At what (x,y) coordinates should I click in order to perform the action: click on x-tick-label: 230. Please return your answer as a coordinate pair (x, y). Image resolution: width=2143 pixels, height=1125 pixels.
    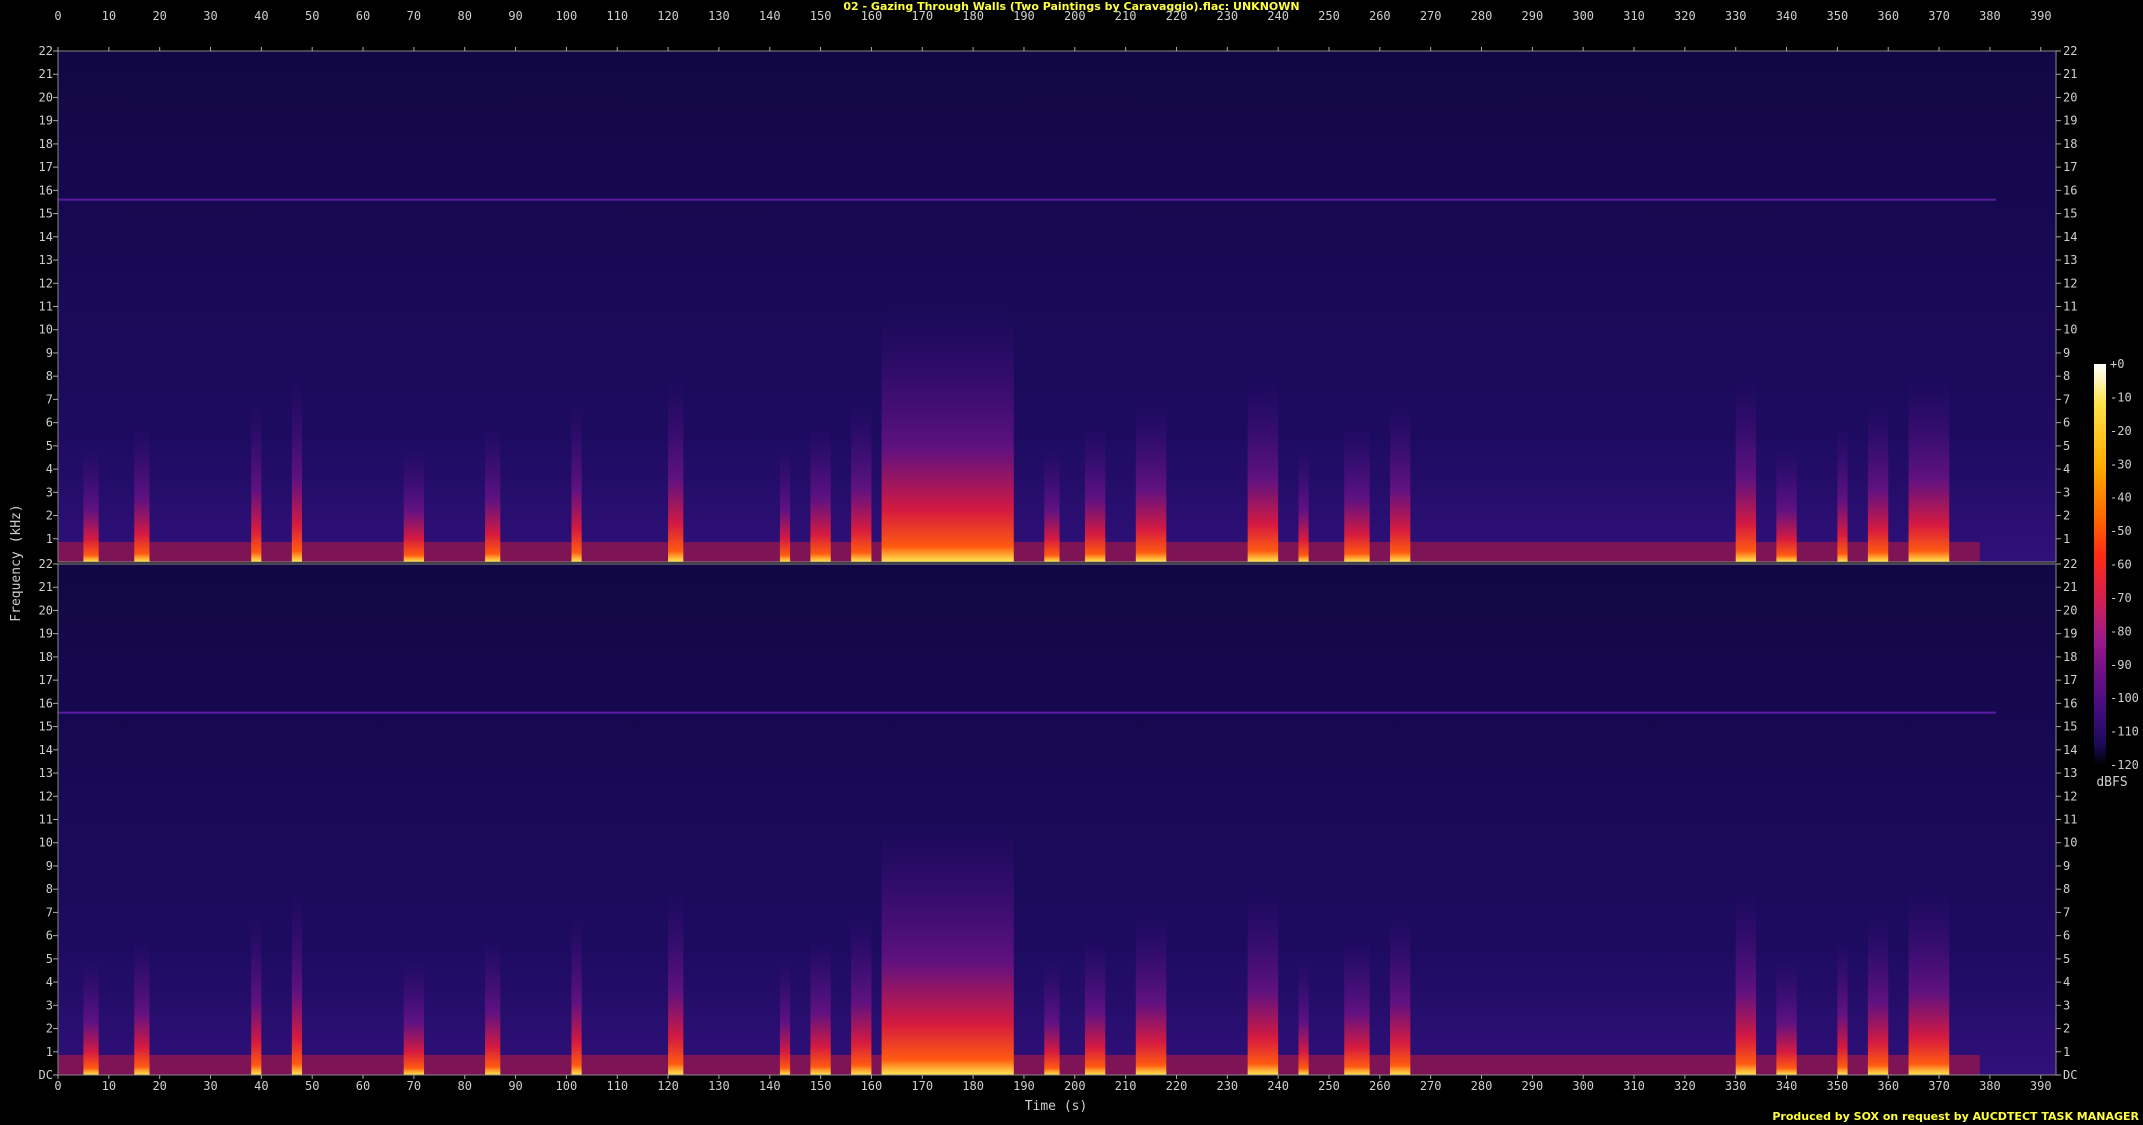
    Looking at the image, I should click on (1227, 16).